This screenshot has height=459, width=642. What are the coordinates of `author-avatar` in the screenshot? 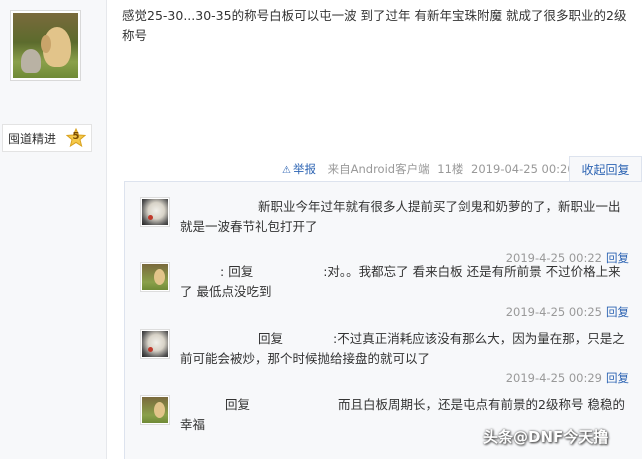 It's located at (45, 45).